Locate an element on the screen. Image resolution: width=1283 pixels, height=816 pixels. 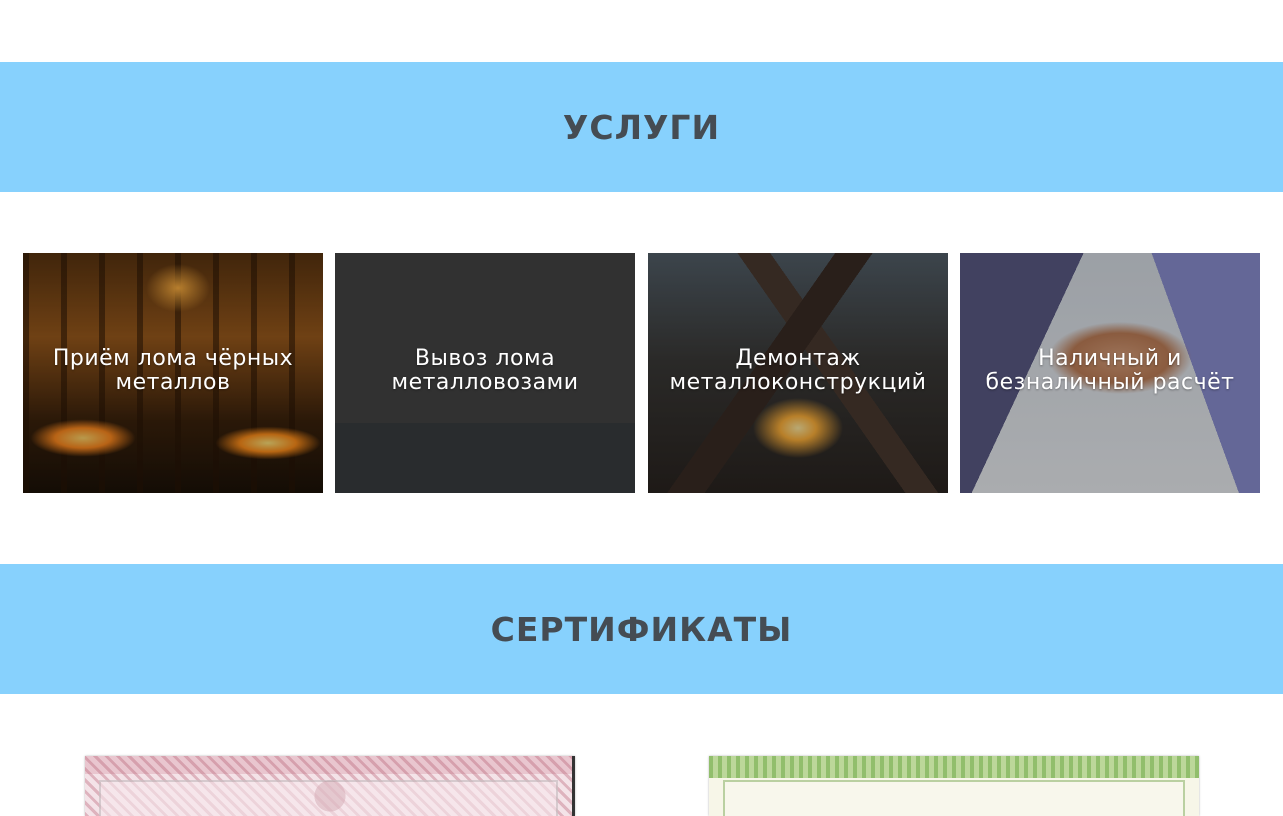
service-card-title: Демонтаж металлоконструкций is located at coordinates (798, 370).